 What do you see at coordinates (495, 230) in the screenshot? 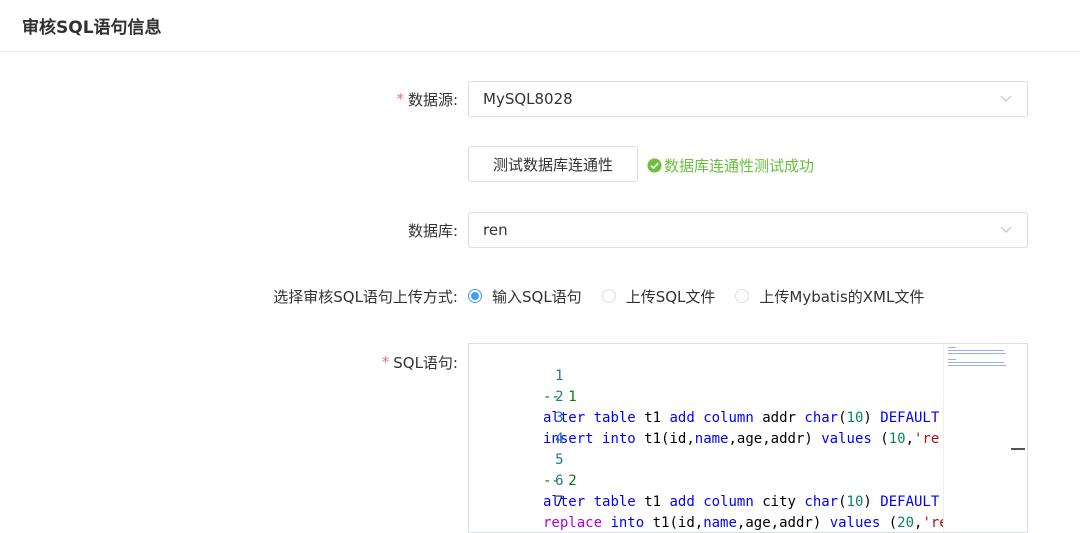
I see `database-value: ren` at bounding box center [495, 230].